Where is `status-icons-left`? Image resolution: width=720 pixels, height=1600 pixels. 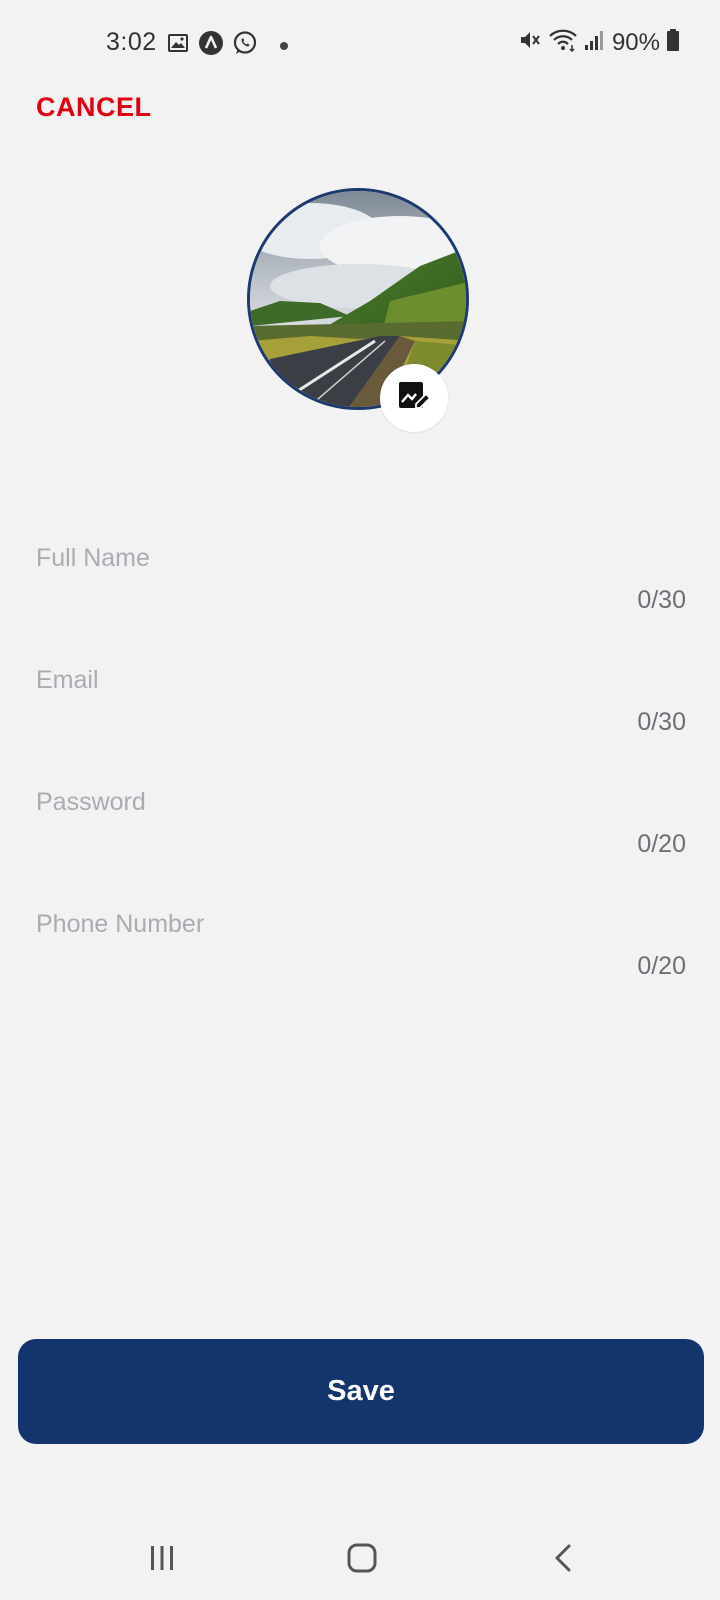 status-icons-left is located at coordinates (227, 45).